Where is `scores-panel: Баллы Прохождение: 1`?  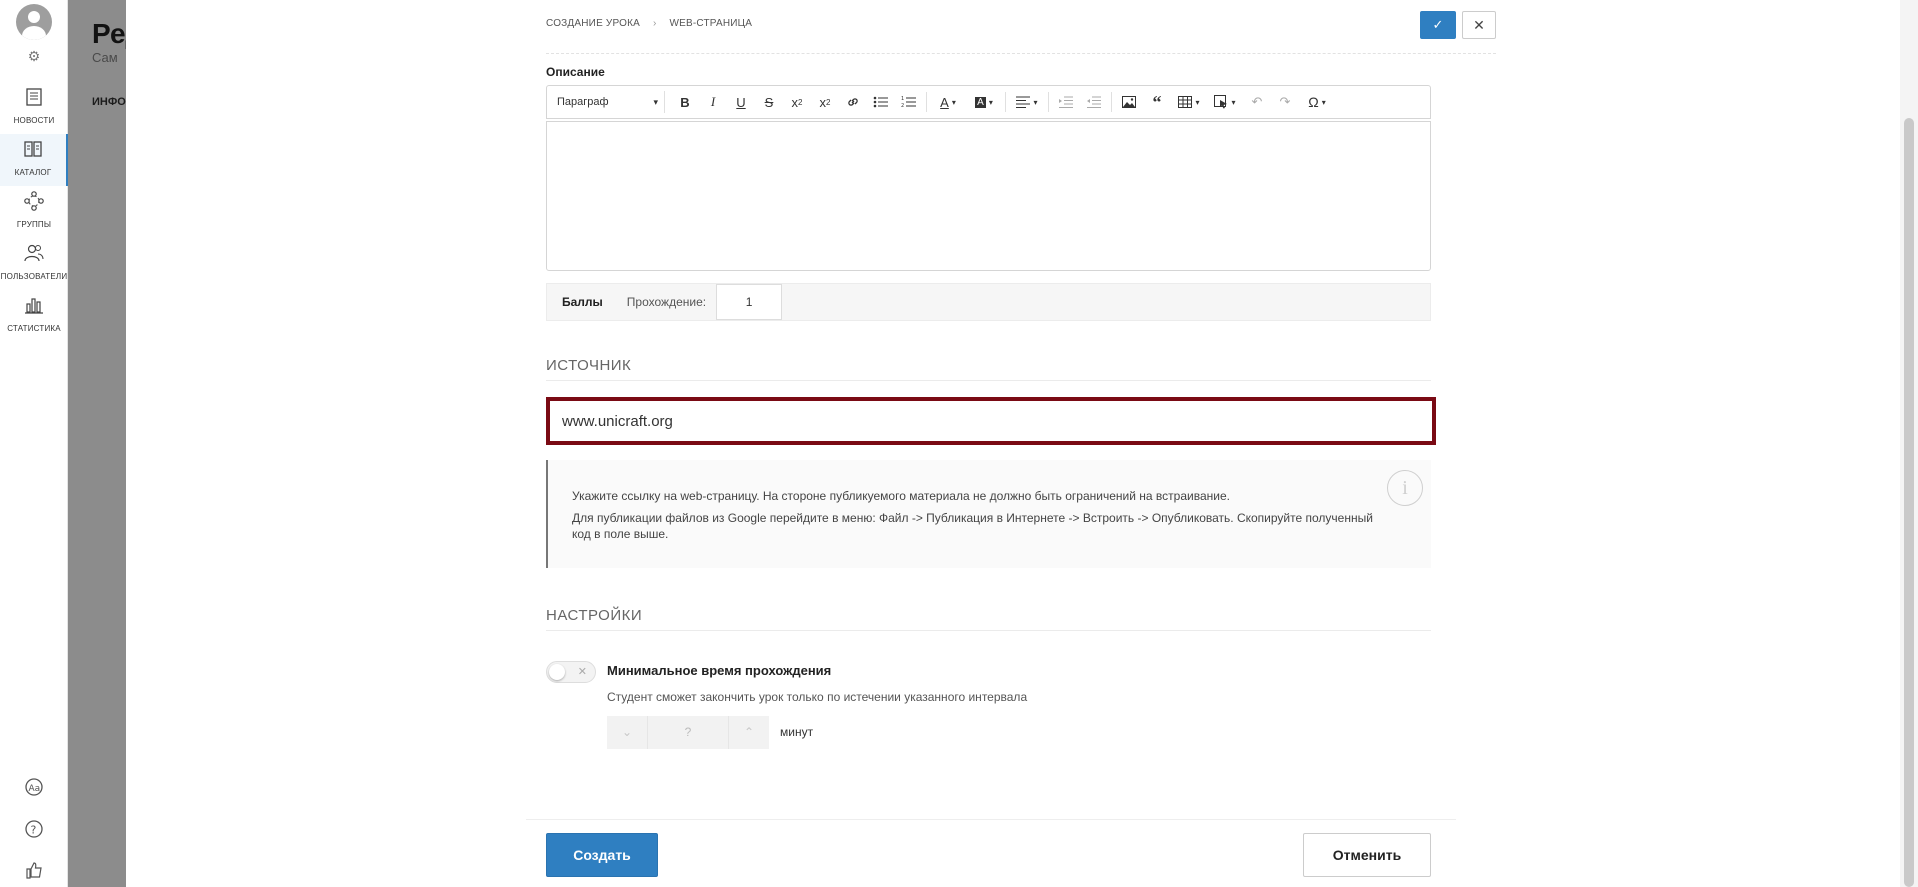
scores-panel: Баллы Прохождение: 1 is located at coordinates (988, 302).